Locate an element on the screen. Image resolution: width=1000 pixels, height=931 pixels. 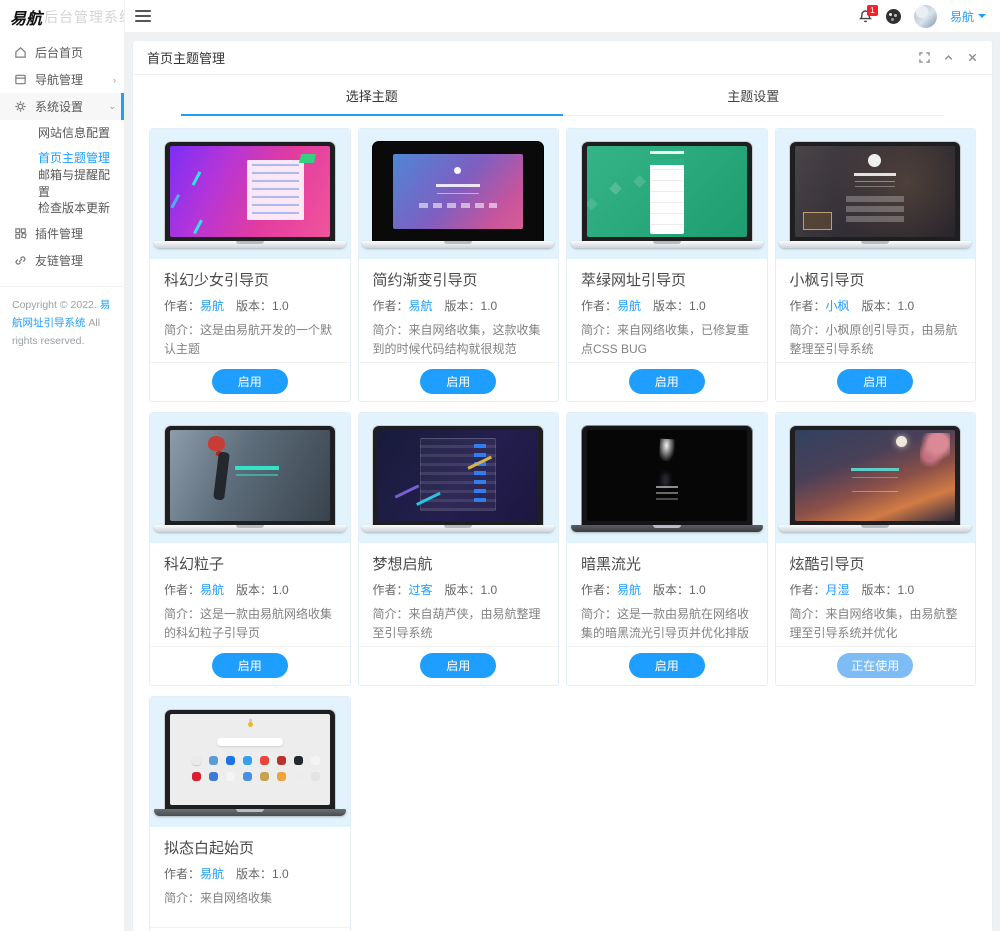
panel-title: 首页主题管理 is located at coordinates (186, 58).